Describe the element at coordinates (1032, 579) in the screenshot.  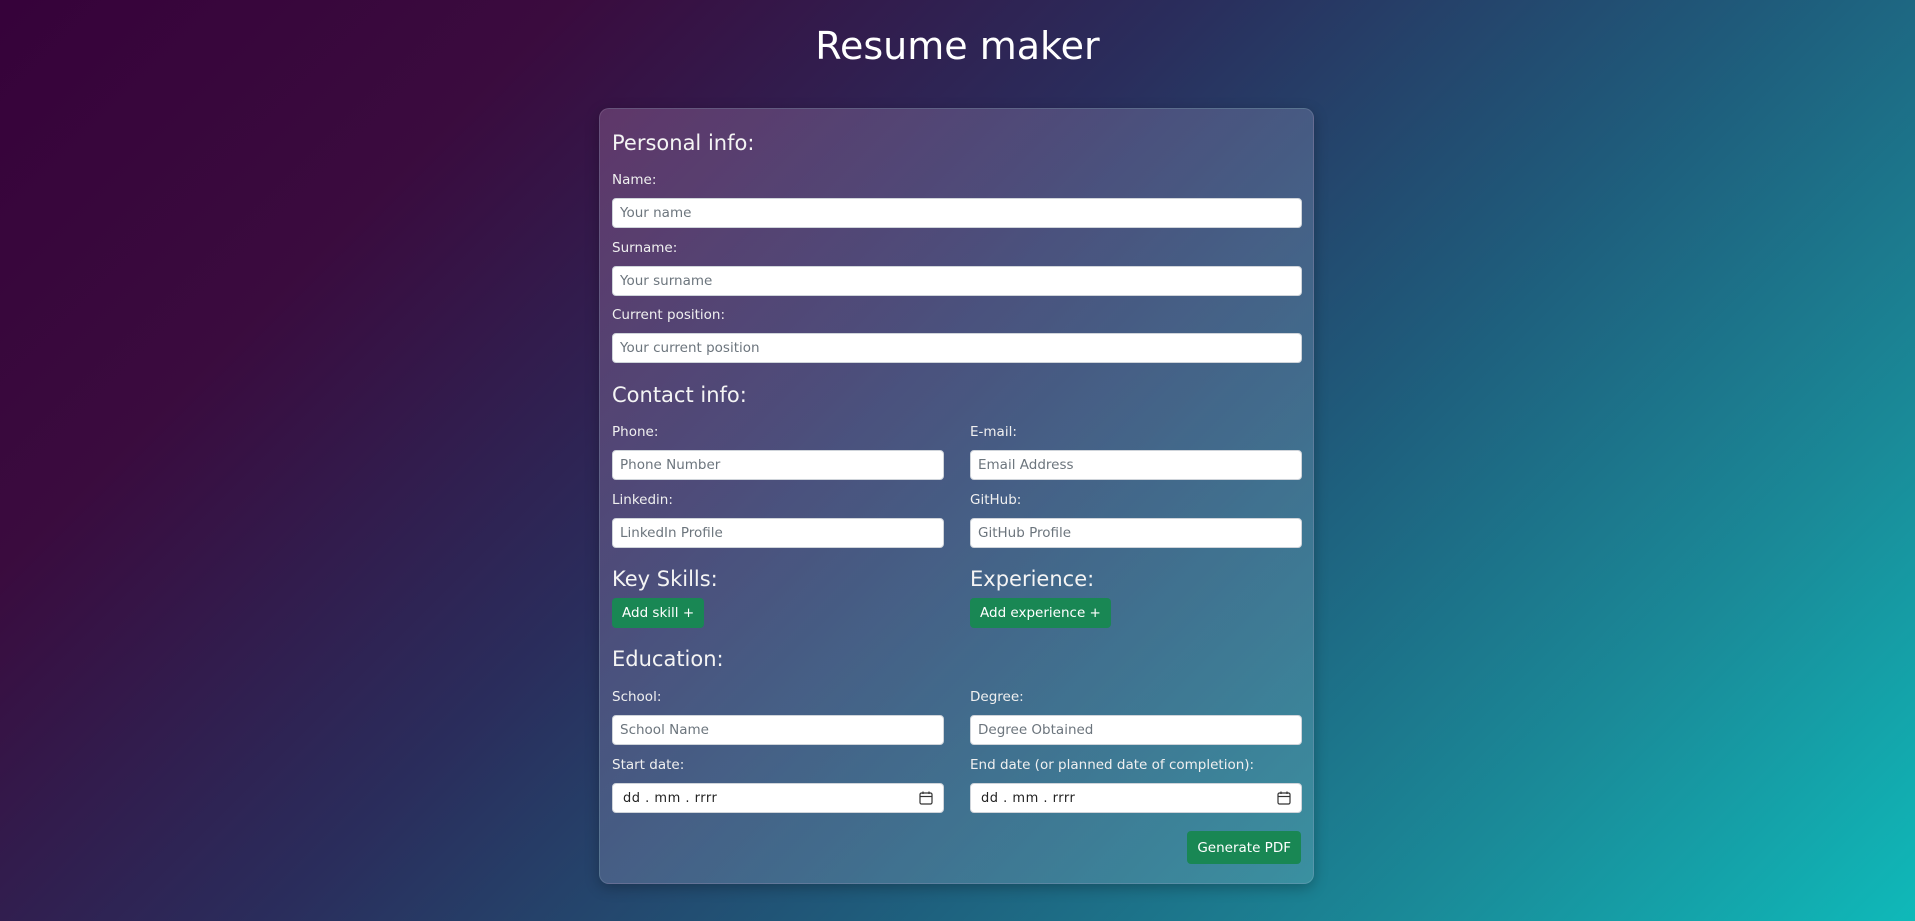
I see `experience-heading: Experience:` at that location.